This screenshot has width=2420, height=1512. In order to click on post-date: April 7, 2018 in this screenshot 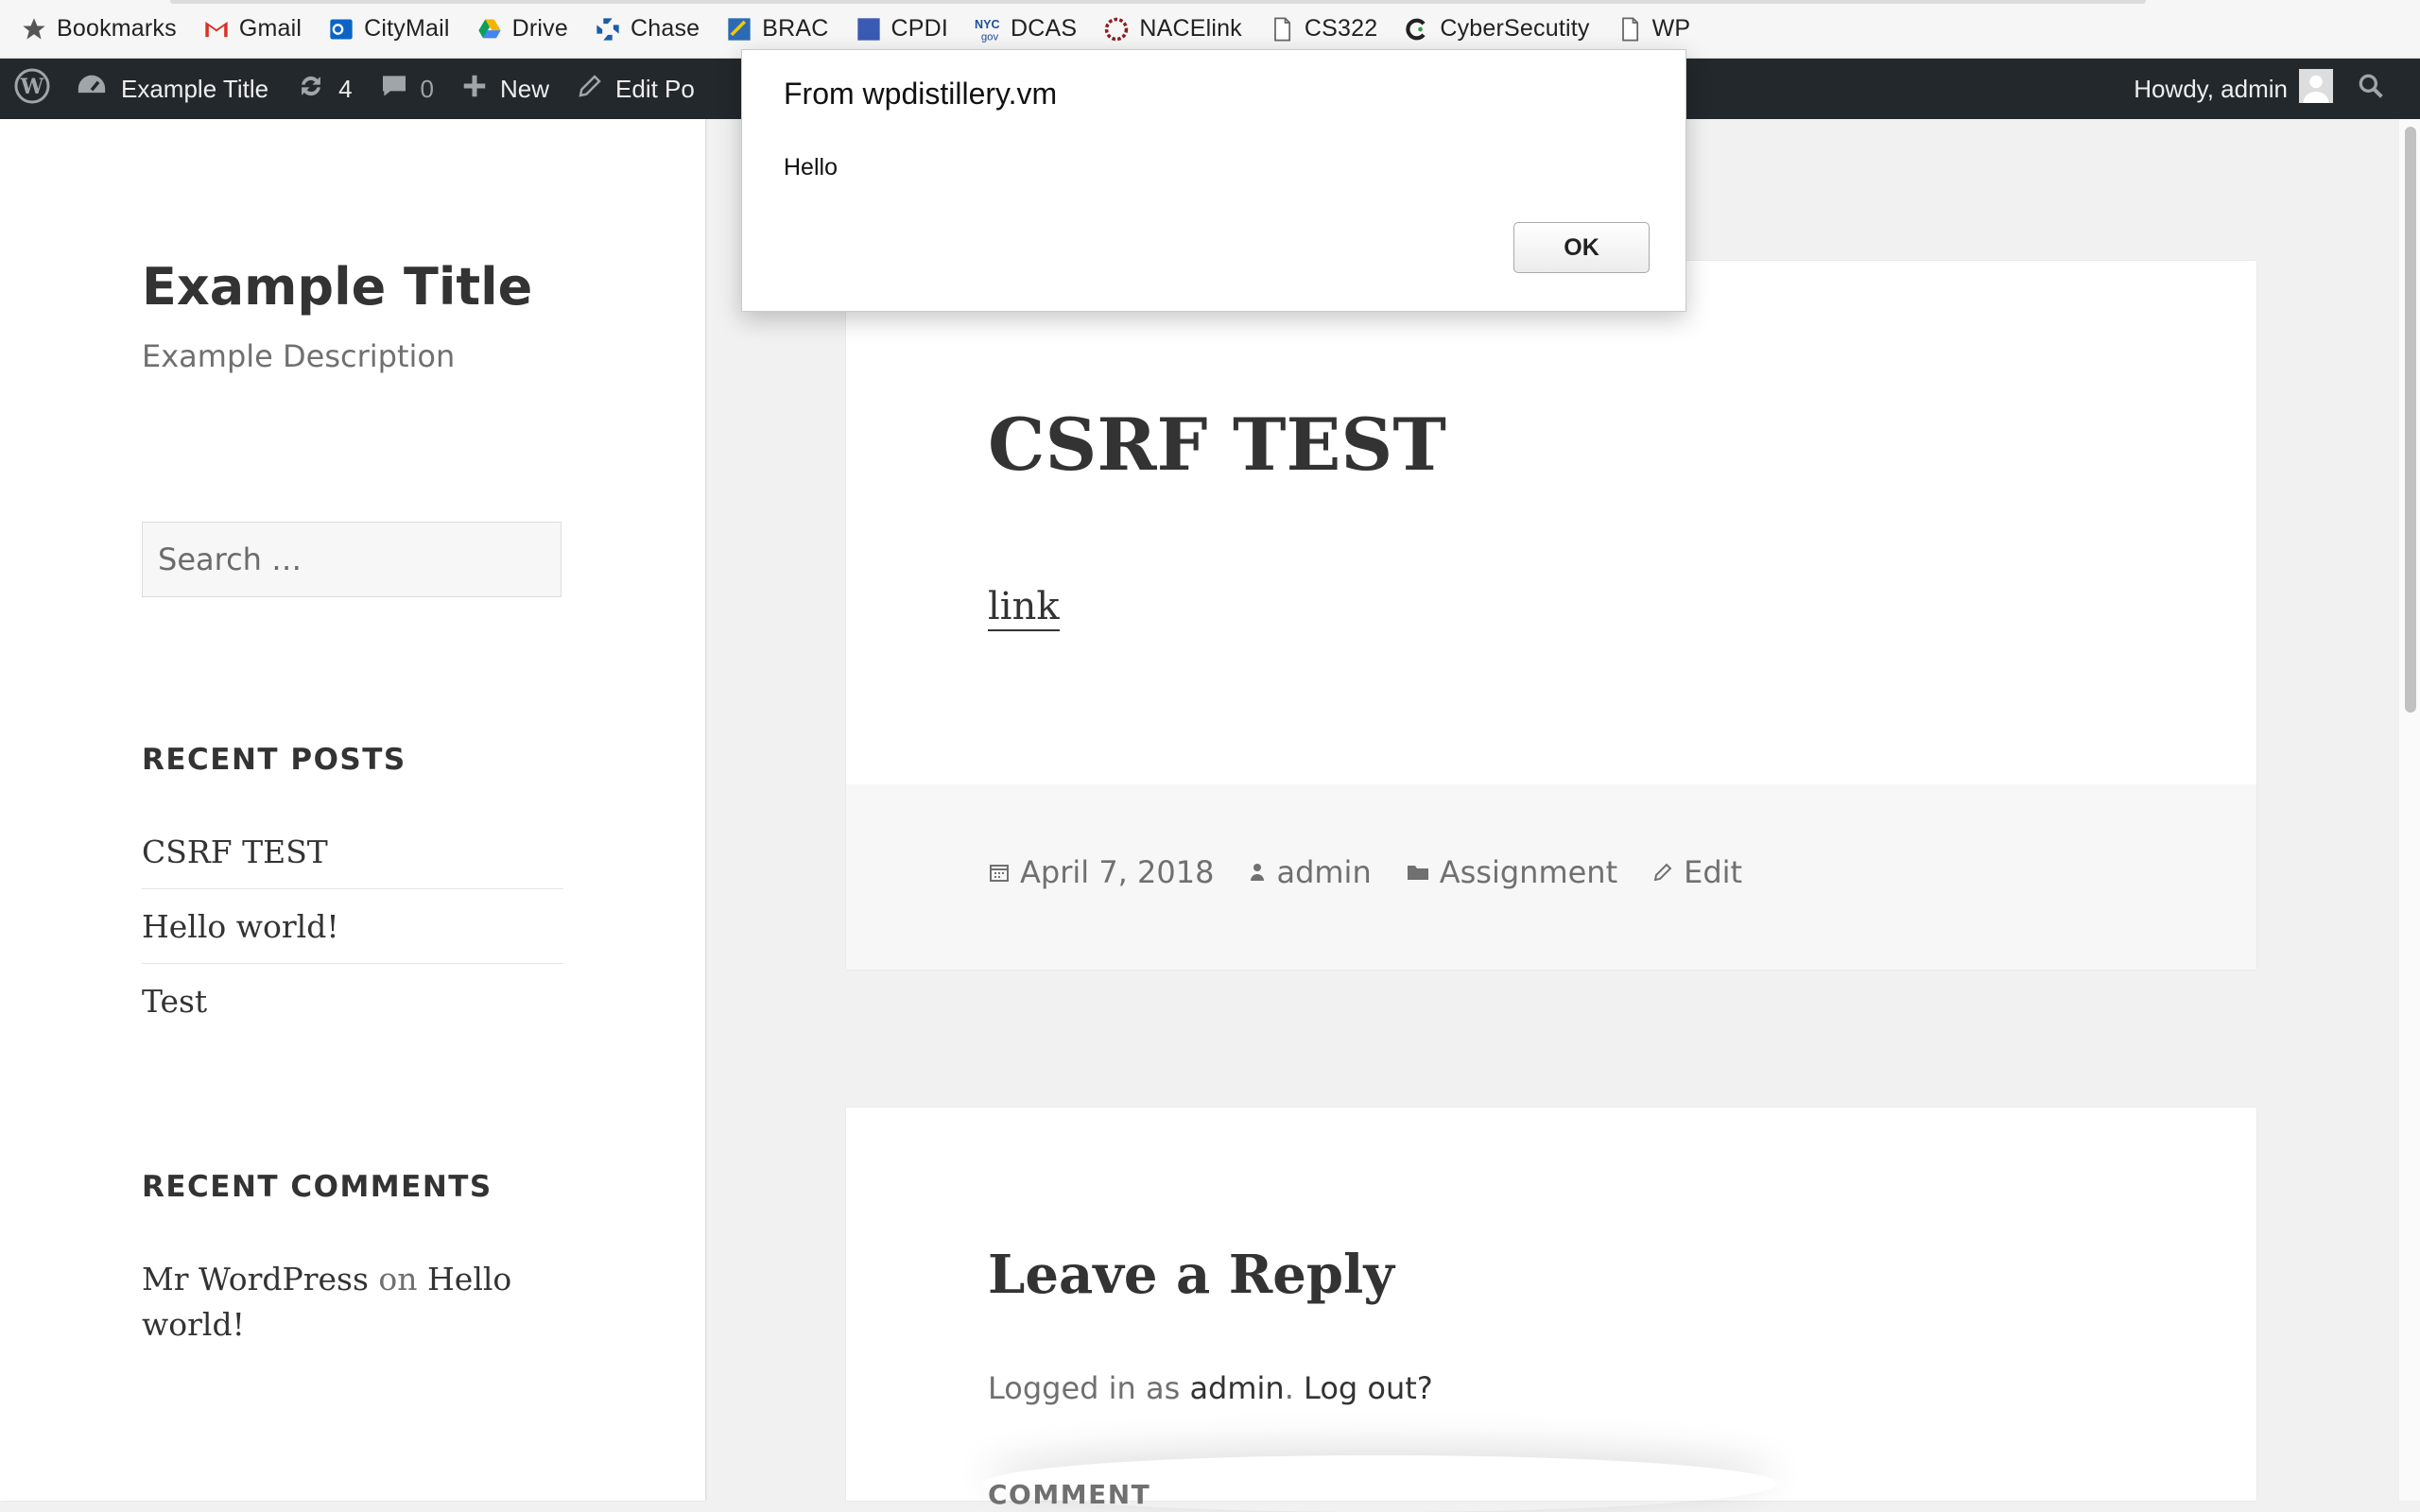, I will do `click(1101, 872)`.